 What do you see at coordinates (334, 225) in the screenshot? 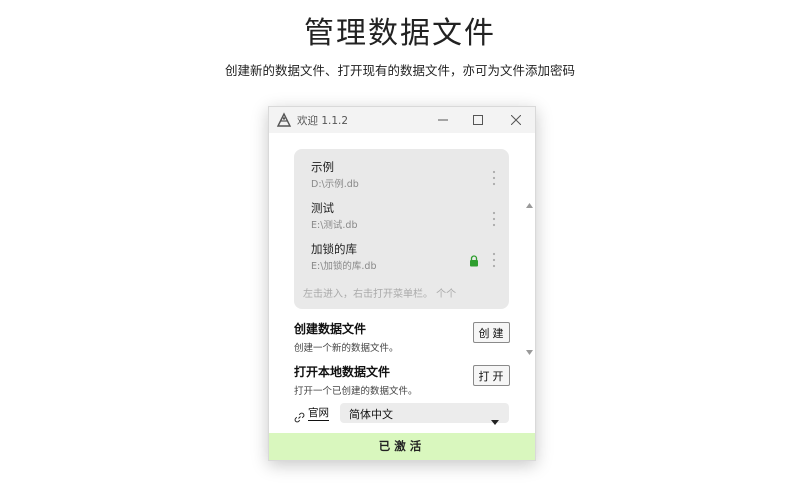
I see `file-path: E:\测试.db` at bounding box center [334, 225].